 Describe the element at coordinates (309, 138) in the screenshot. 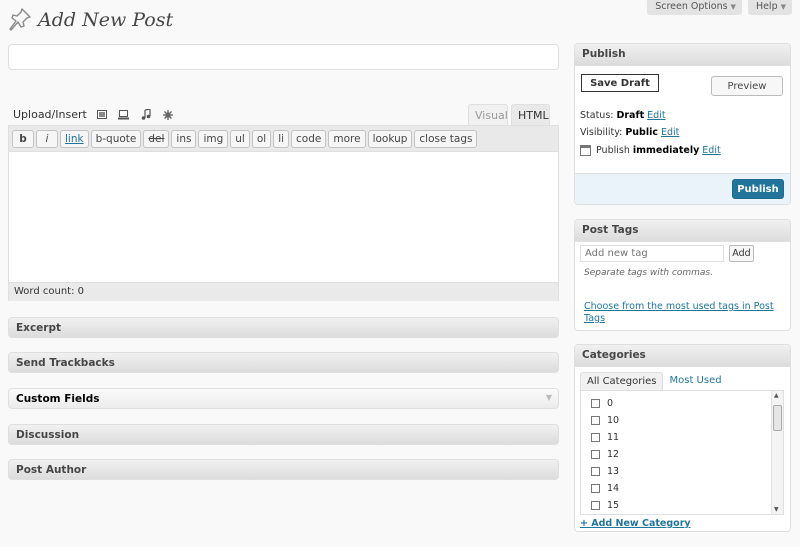

I see `qt-code-button: code` at that location.